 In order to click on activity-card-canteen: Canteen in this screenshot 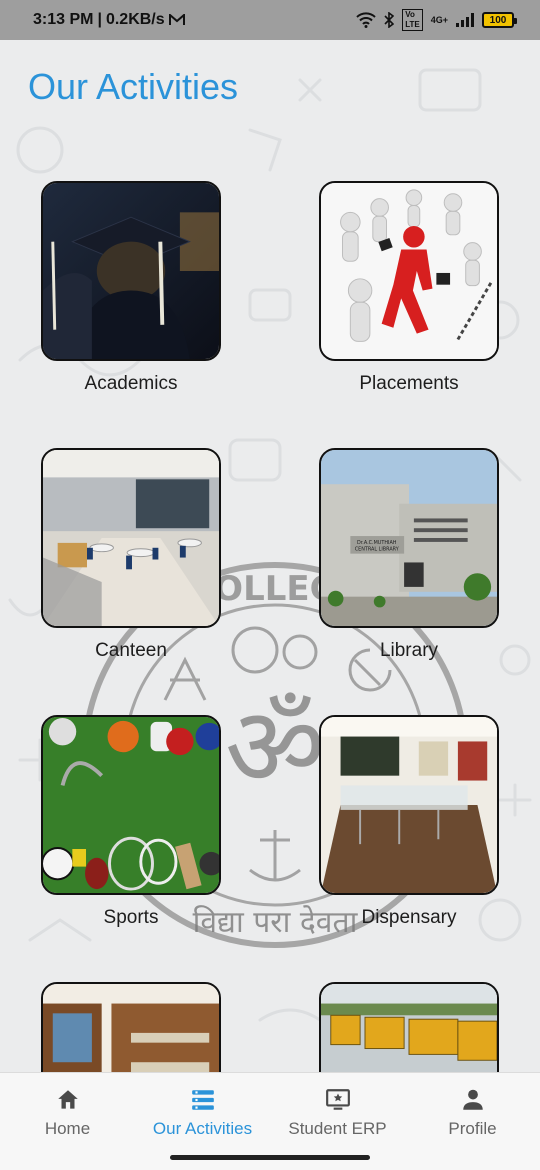, I will do `click(131, 555)`.